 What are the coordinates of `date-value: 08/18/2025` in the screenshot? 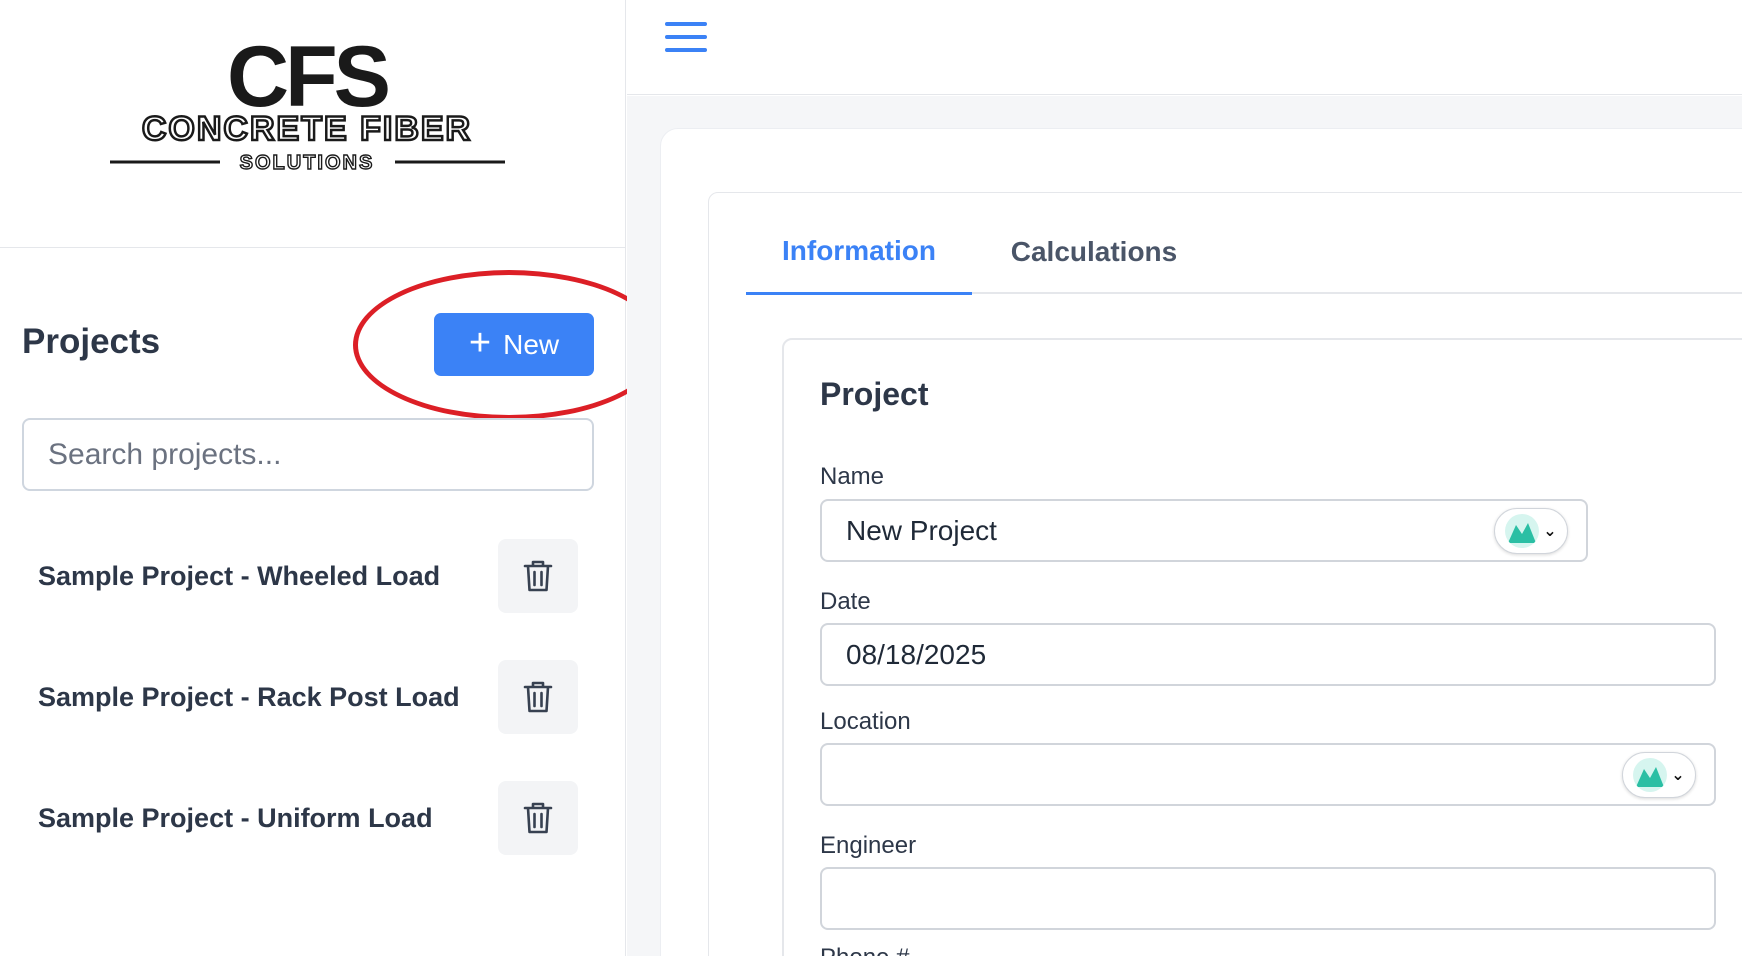 It's located at (916, 654).